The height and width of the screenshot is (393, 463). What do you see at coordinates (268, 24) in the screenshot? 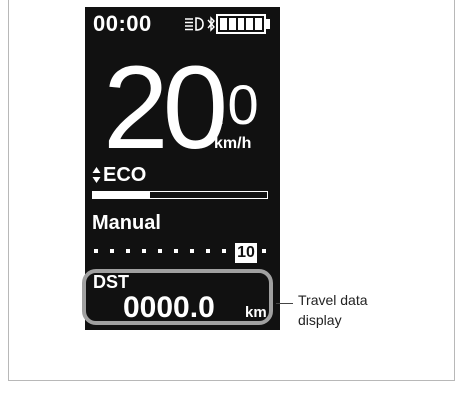
I see `battery-tip` at bounding box center [268, 24].